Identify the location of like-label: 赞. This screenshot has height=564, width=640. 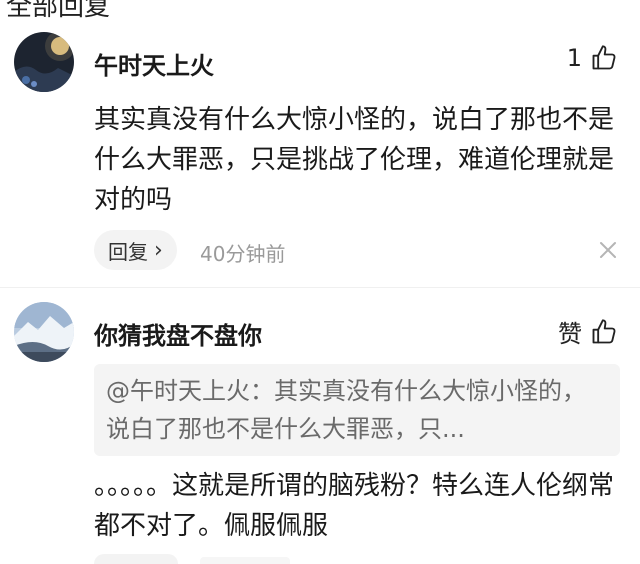
(570, 334).